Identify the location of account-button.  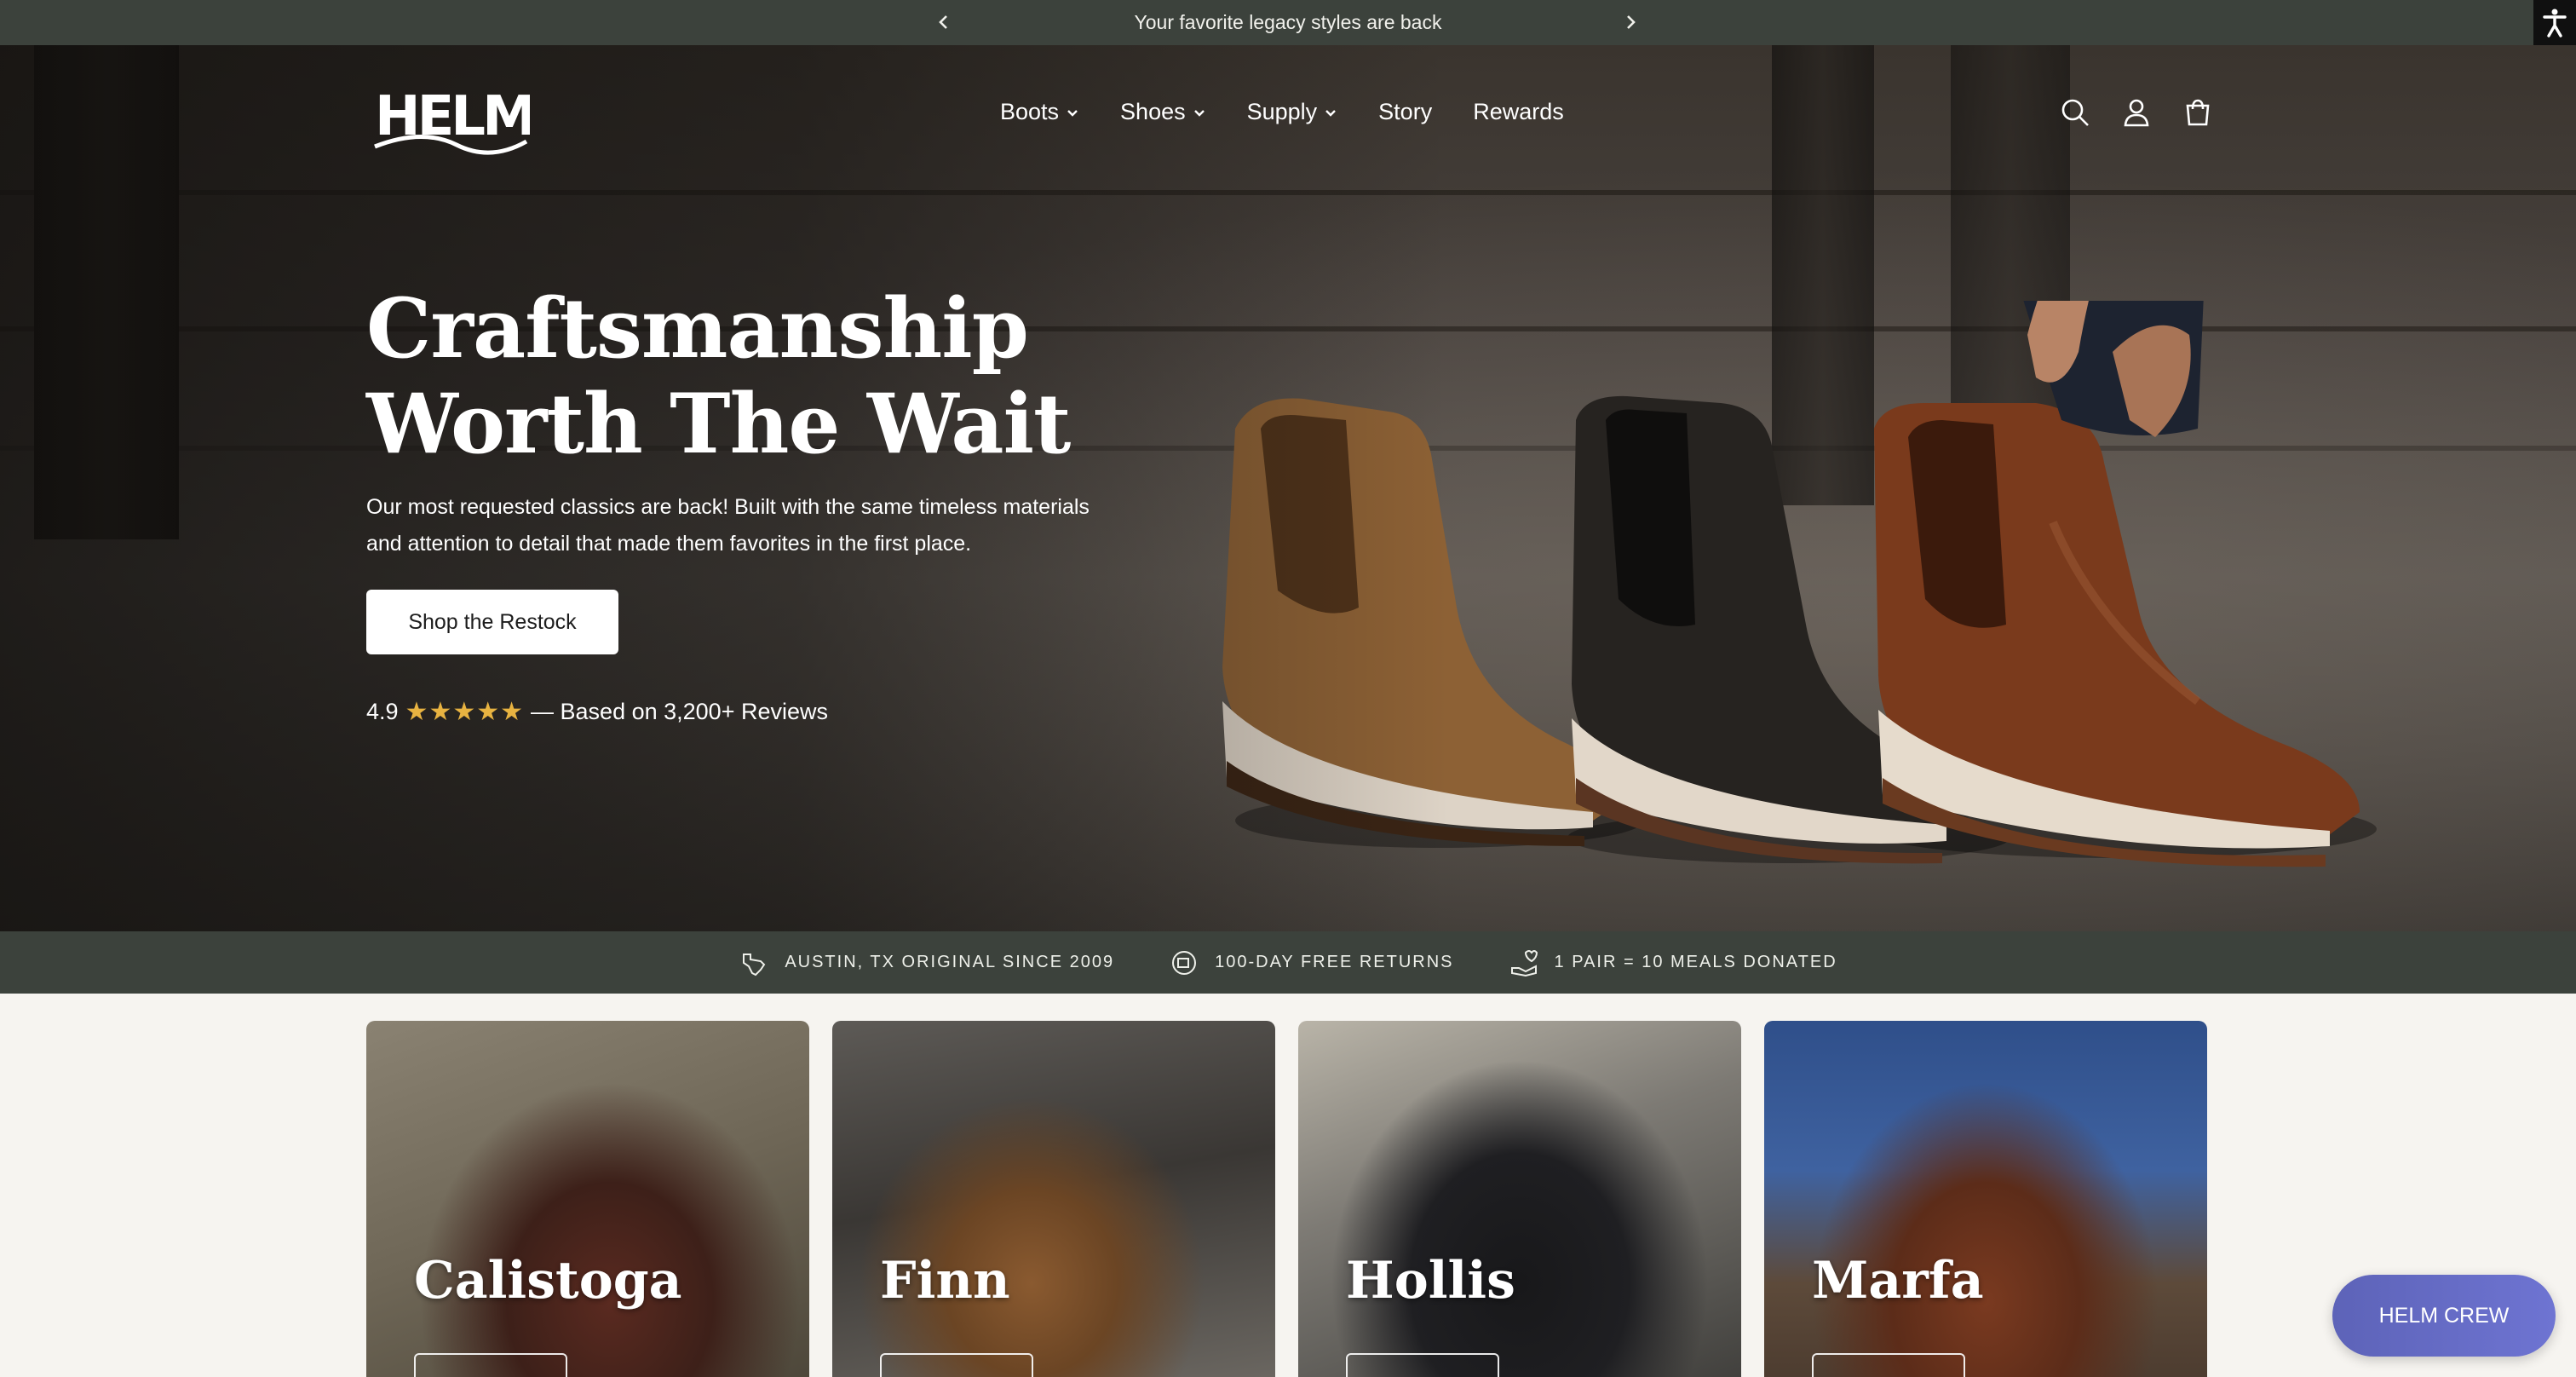
(2136, 113).